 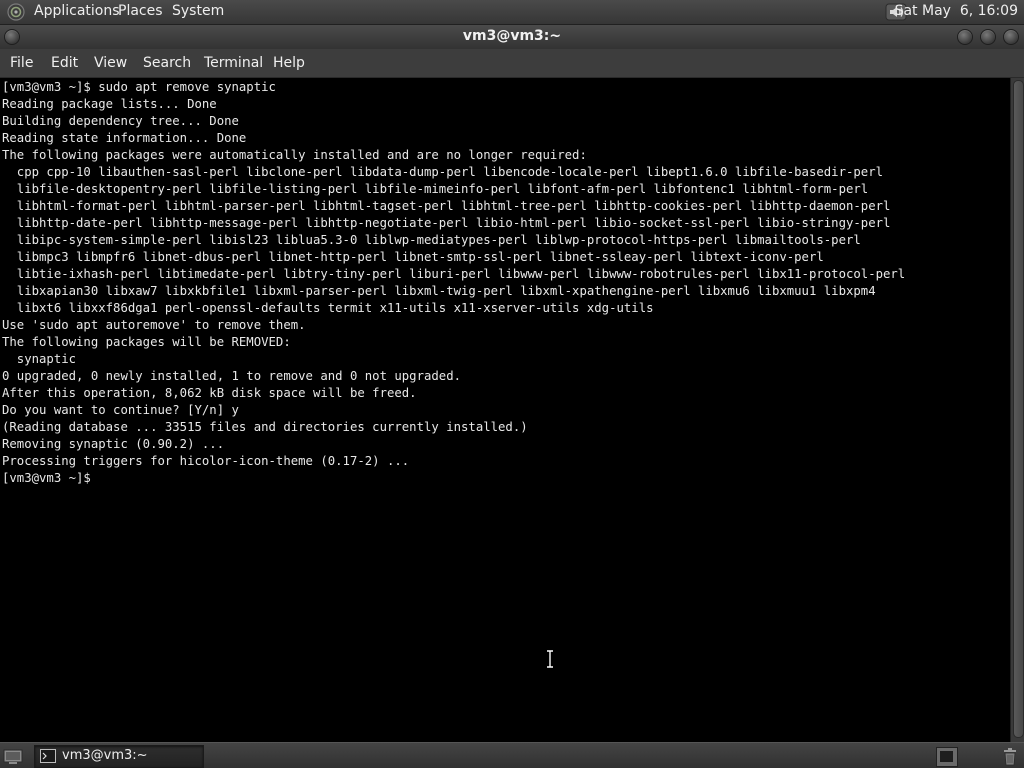 What do you see at coordinates (120, 410) in the screenshot?
I see `terminal-line: Do you want to continue? [Y/n] y` at bounding box center [120, 410].